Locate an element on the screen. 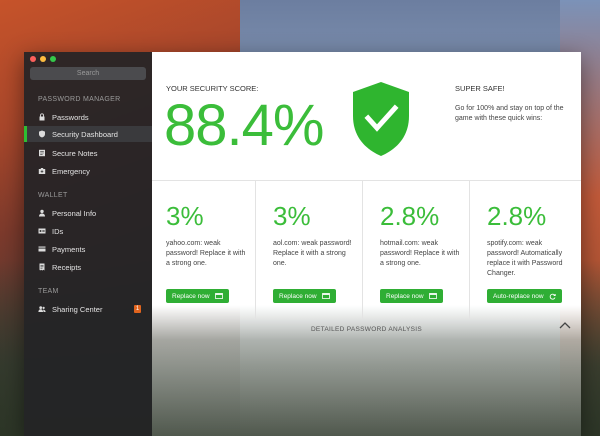 The width and height of the screenshot is (600, 436). close-window-button is located at coordinates (33, 59).